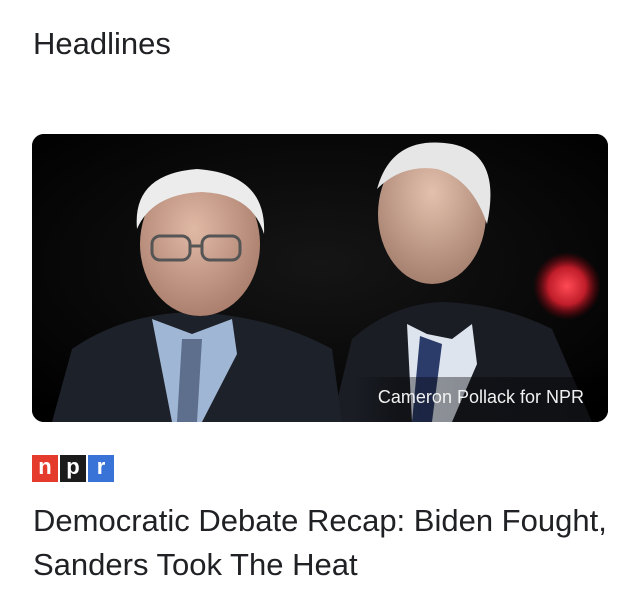  I want to click on npr-logo-letter-n: n, so click(45, 468).